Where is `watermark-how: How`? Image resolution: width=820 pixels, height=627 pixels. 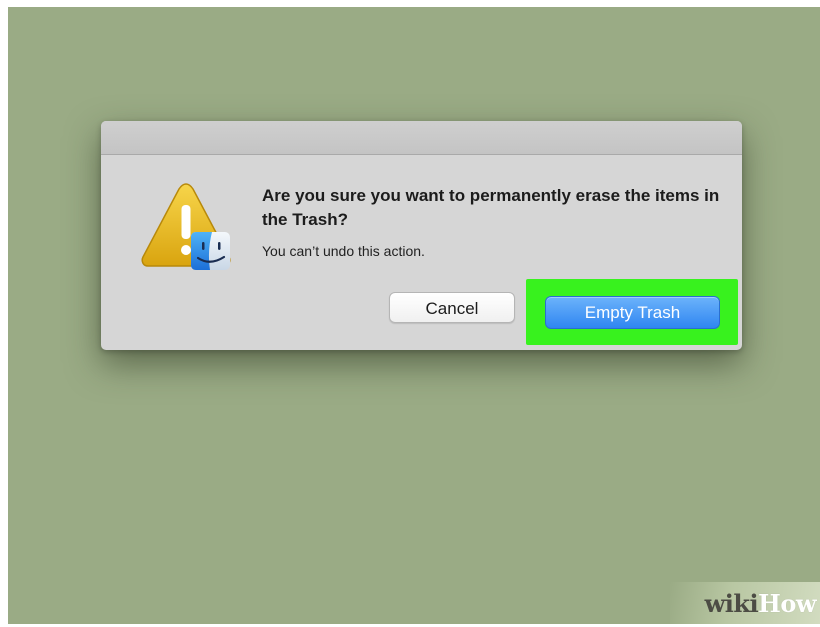
watermark-how: How is located at coordinates (787, 603).